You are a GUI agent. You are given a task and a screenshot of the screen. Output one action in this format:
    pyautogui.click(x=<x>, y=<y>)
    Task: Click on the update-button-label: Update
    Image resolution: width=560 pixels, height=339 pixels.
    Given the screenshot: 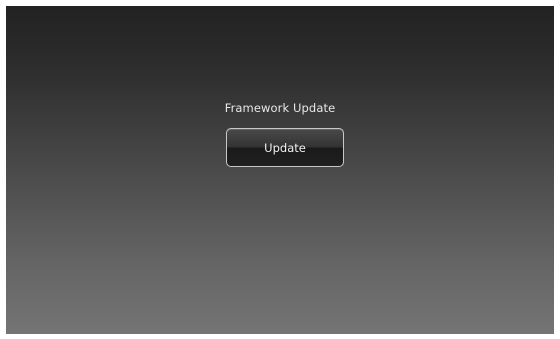 What is the action you would take?
    pyautogui.click(x=285, y=147)
    